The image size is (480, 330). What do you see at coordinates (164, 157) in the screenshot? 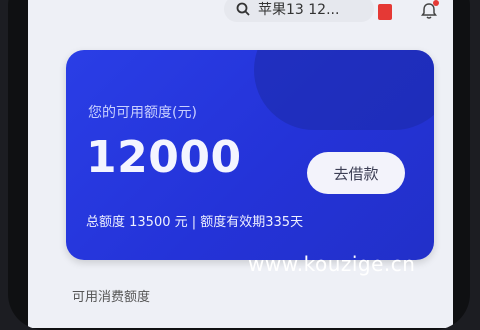
I see `available-credit-amount: 12000` at bounding box center [164, 157].